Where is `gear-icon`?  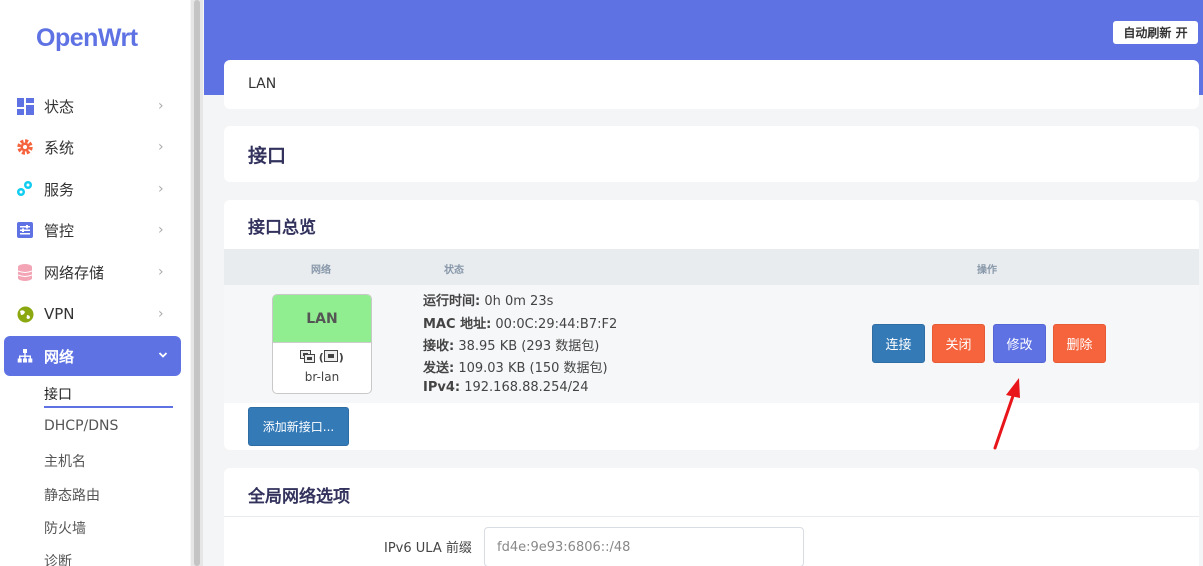
gear-icon is located at coordinates (25, 147).